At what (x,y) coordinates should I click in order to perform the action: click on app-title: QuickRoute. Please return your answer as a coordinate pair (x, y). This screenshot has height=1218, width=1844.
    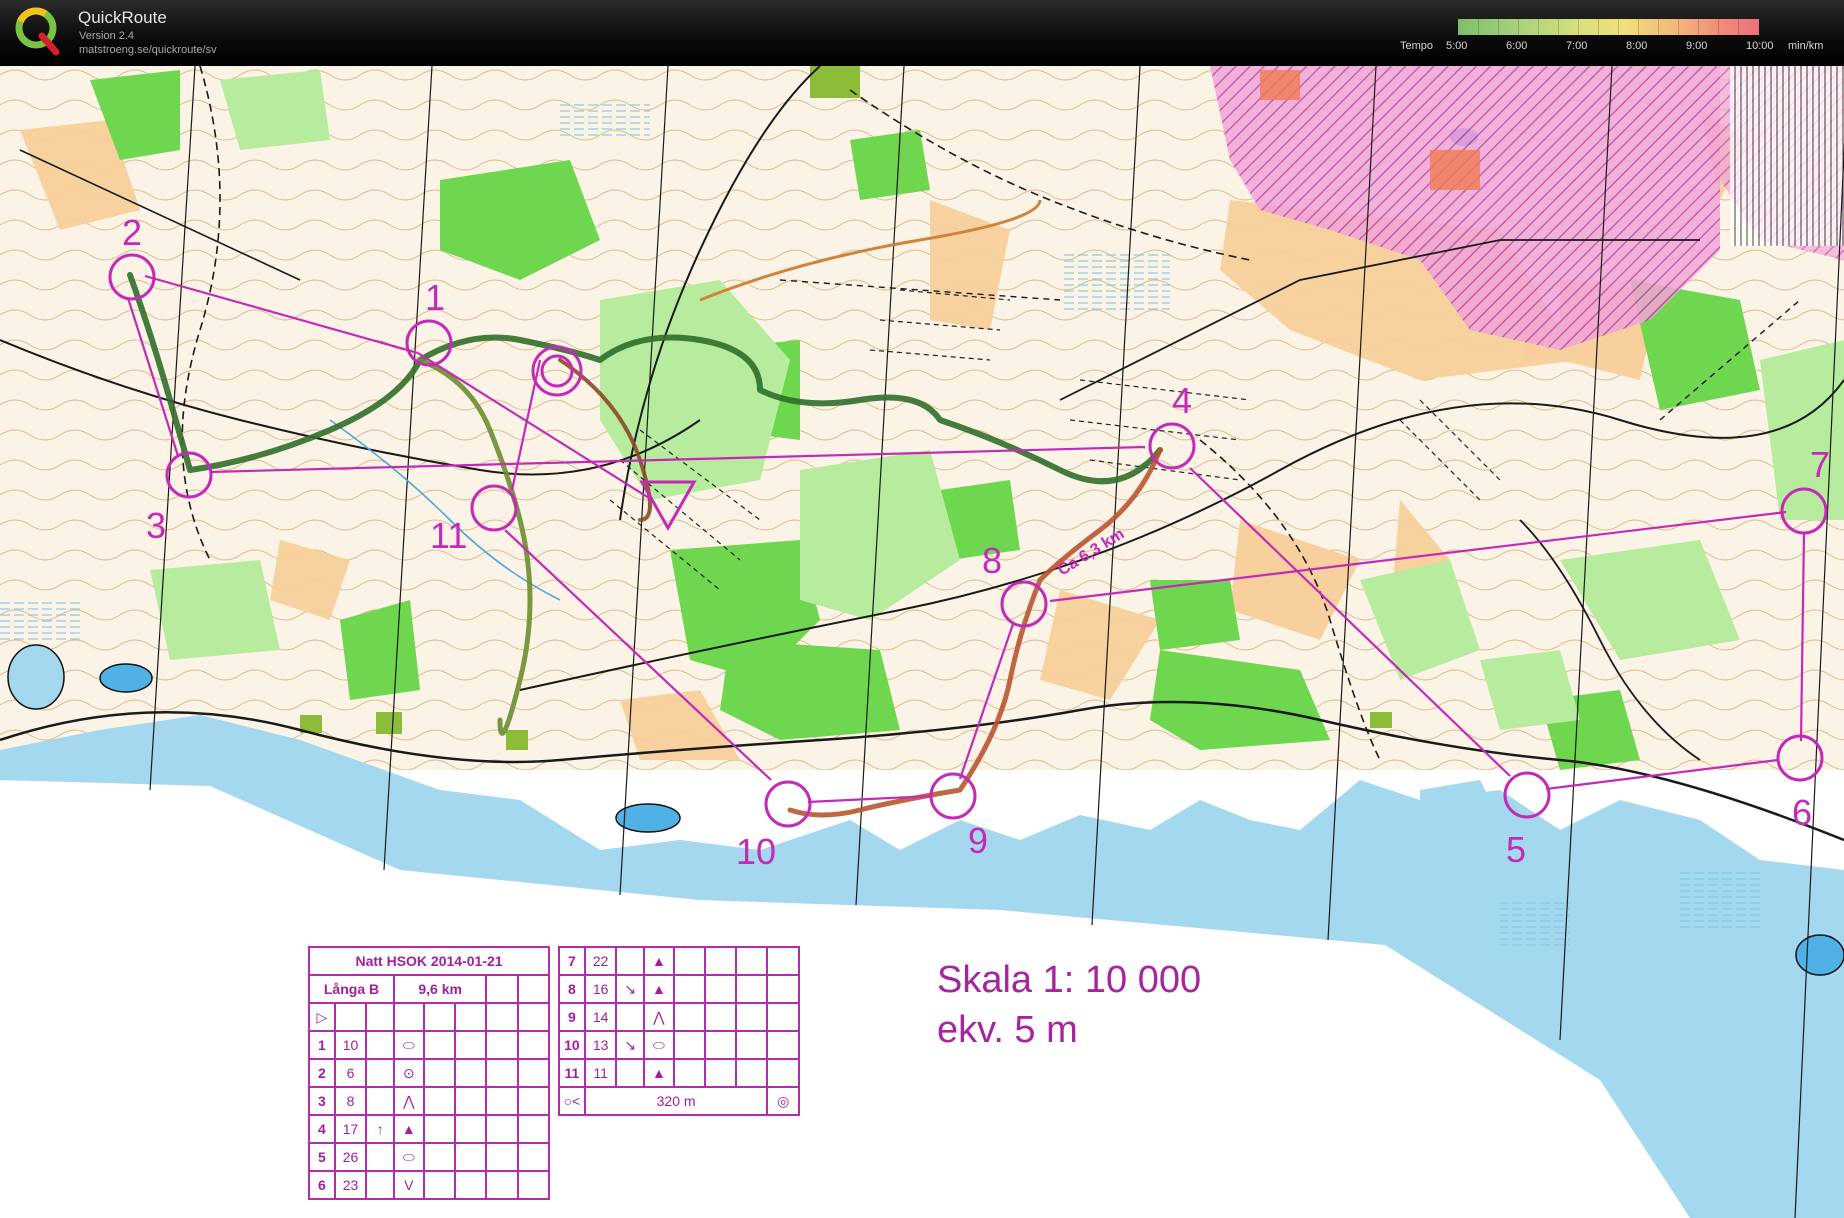
    Looking at the image, I should click on (122, 17).